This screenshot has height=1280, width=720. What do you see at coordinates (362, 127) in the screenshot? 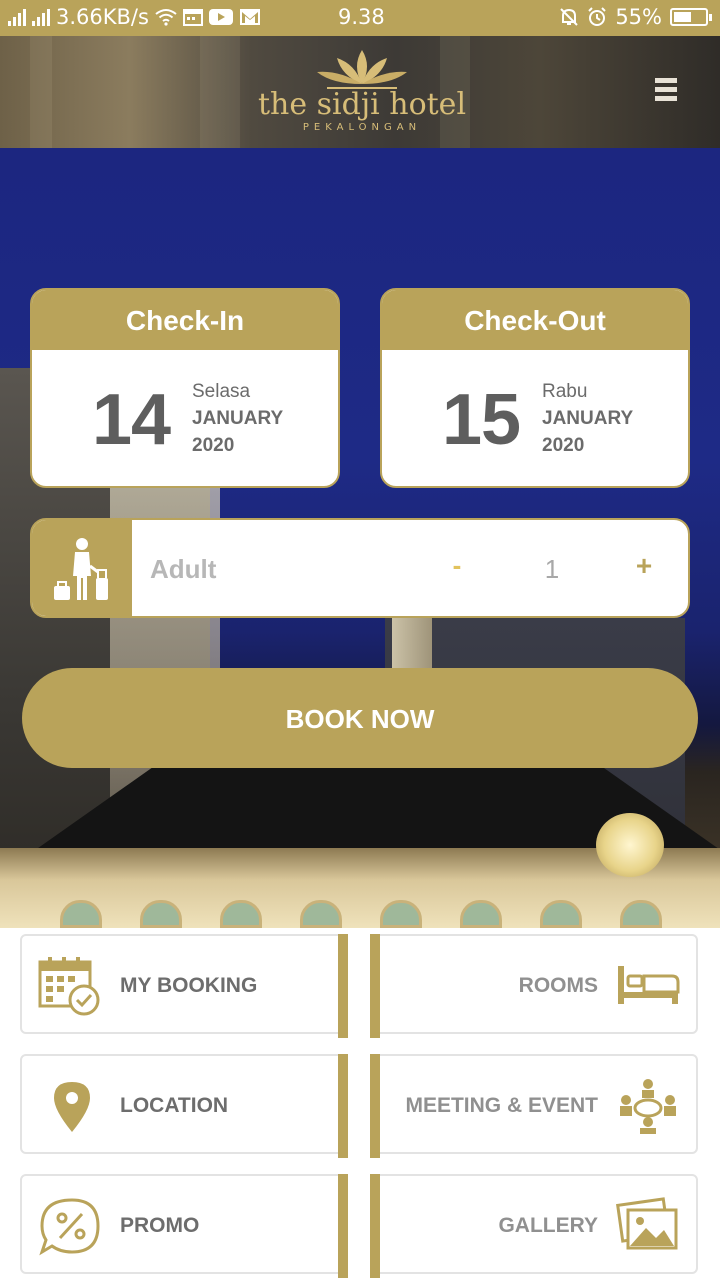
I see `logo-subtitle: PEKALONGAN` at bounding box center [362, 127].